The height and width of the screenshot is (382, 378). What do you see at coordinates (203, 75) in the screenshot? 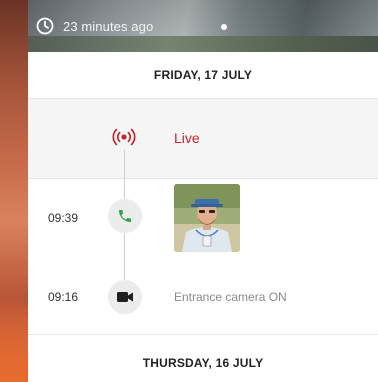
I see `date-header-friday: FRIDAY, 17 JULY` at bounding box center [203, 75].